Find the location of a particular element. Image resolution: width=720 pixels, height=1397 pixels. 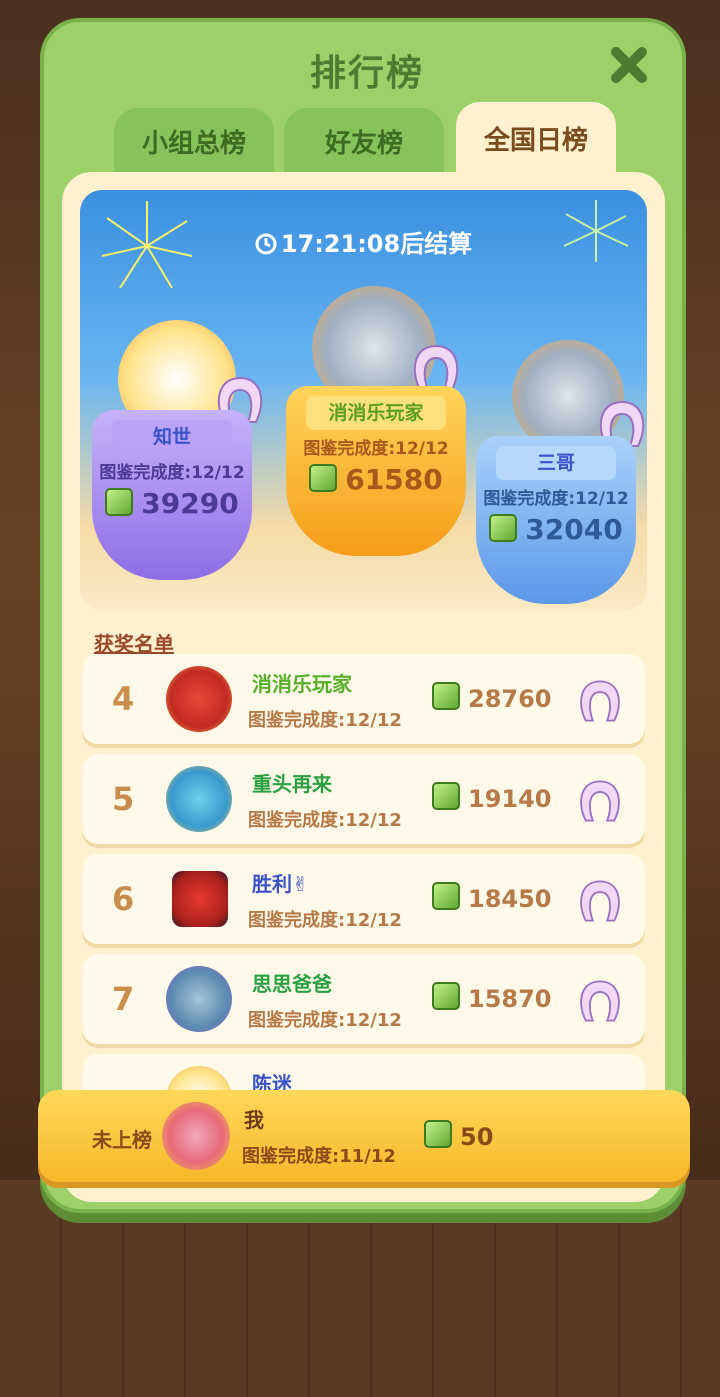

score: 15870 is located at coordinates (492, 997).